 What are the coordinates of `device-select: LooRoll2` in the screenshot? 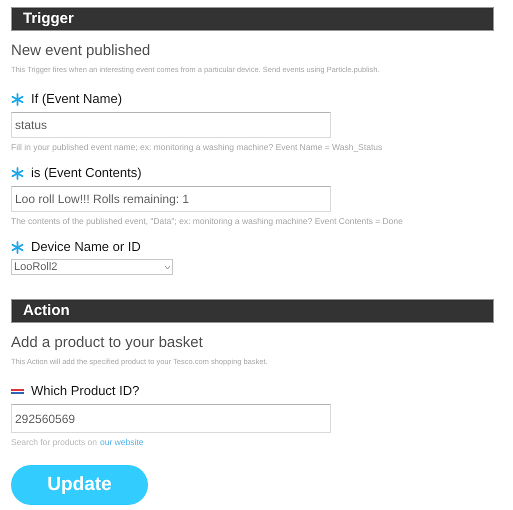 It's located at (92, 267).